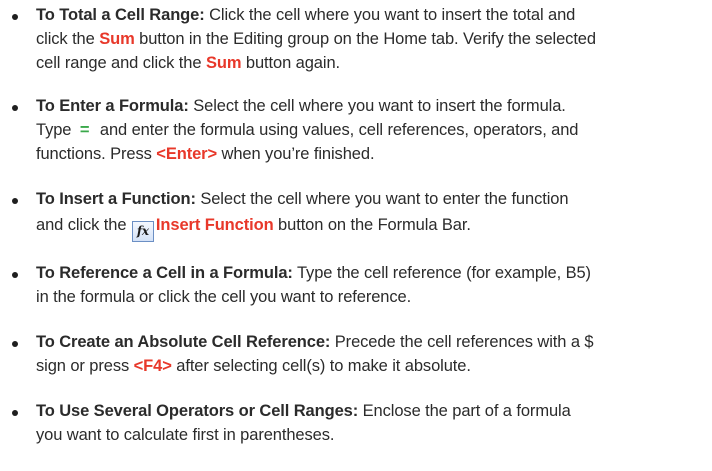  What do you see at coordinates (85, 366) in the screenshot?
I see `tip-text: sign or press` at bounding box center [85, 366].